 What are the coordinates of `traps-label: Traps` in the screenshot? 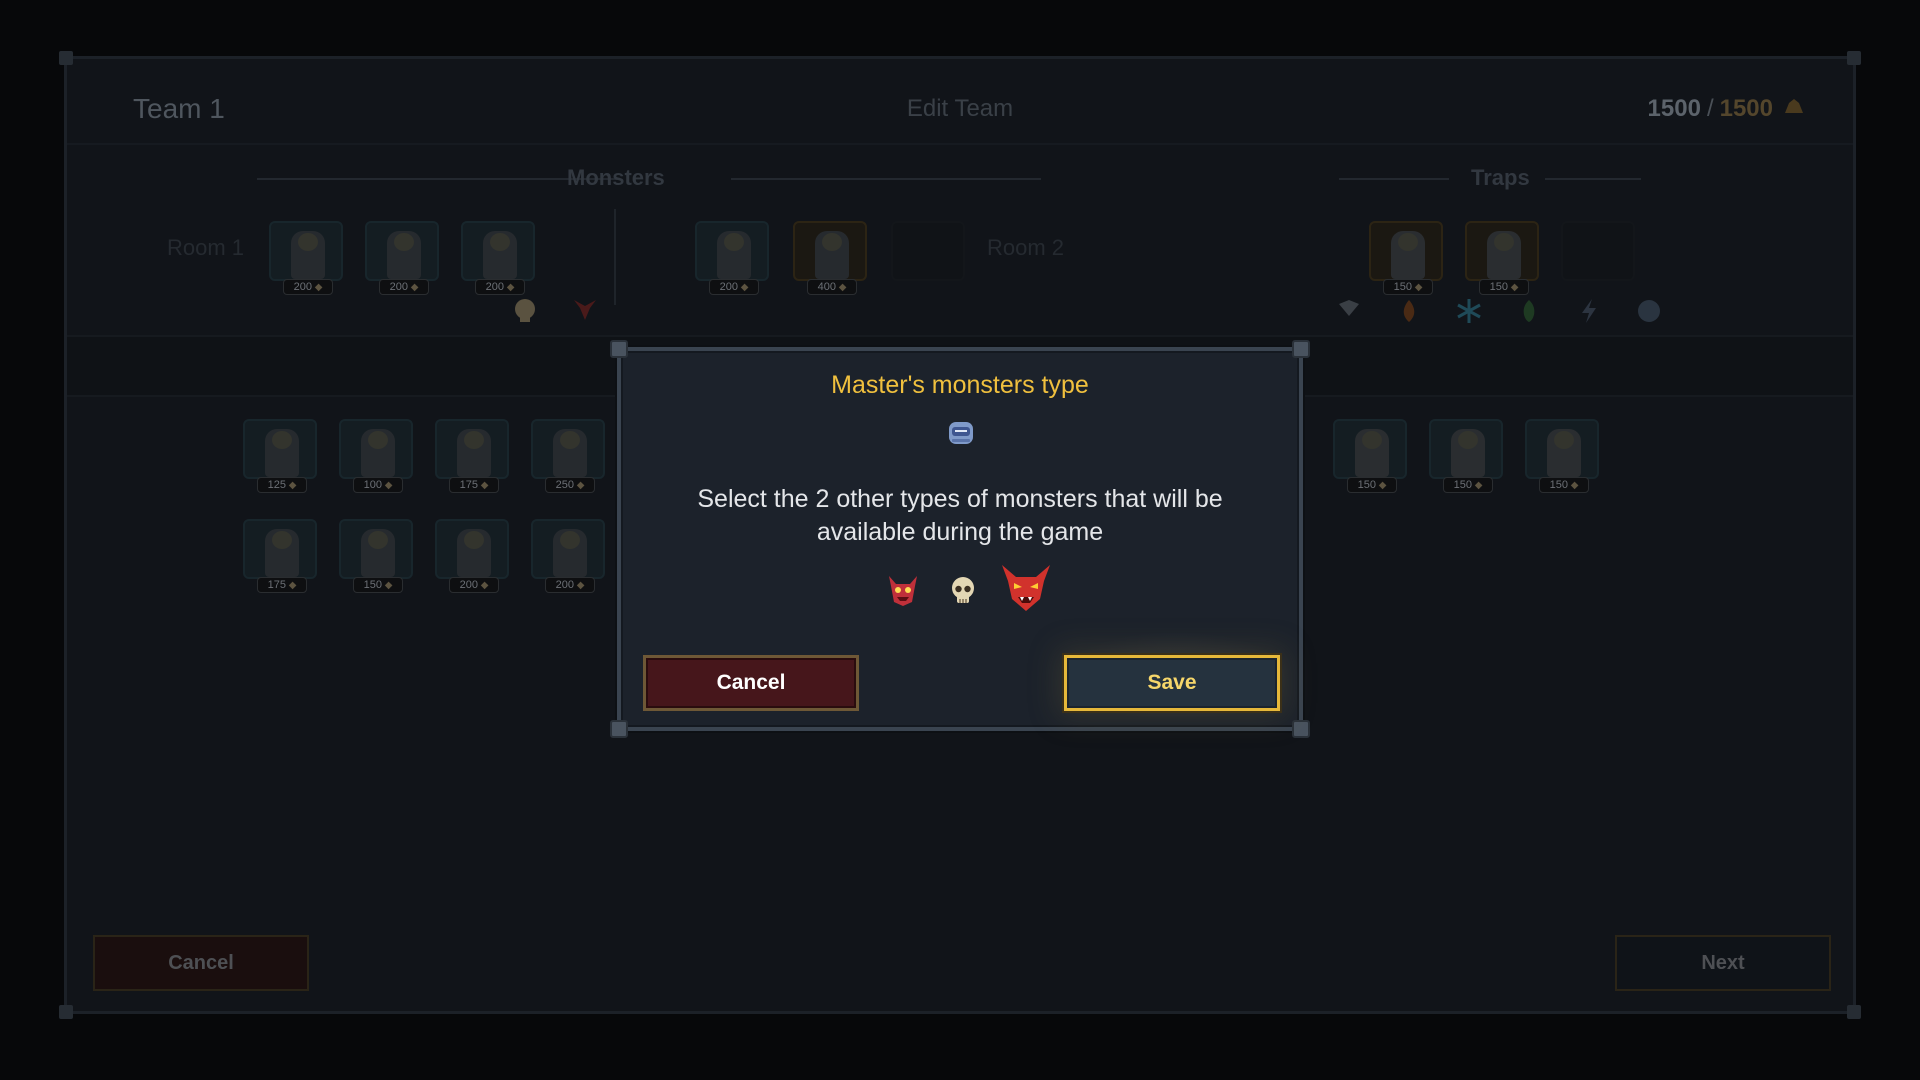 It's located at (1500, 177).